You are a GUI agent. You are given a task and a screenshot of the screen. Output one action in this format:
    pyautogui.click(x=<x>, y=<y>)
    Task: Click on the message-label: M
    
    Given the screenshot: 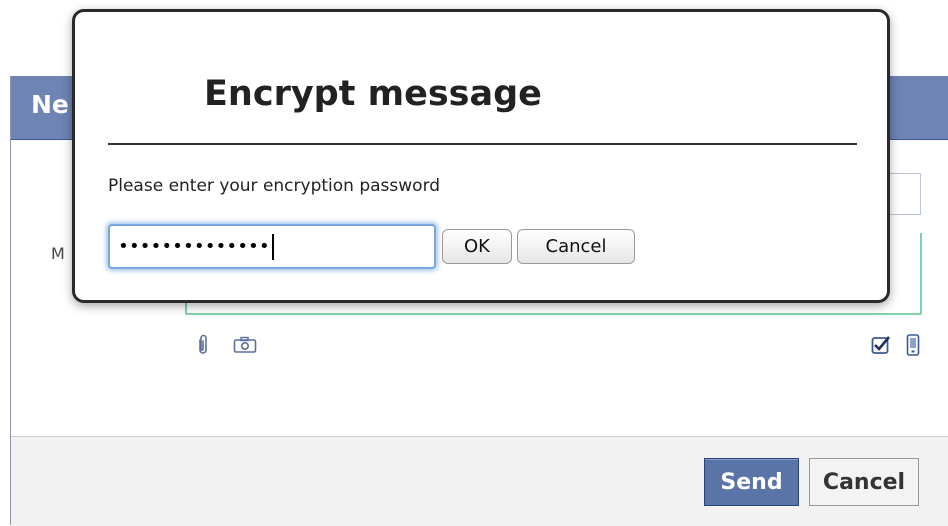 What is the action you would take?
    pyautogui.click(x=58, y=253)
    